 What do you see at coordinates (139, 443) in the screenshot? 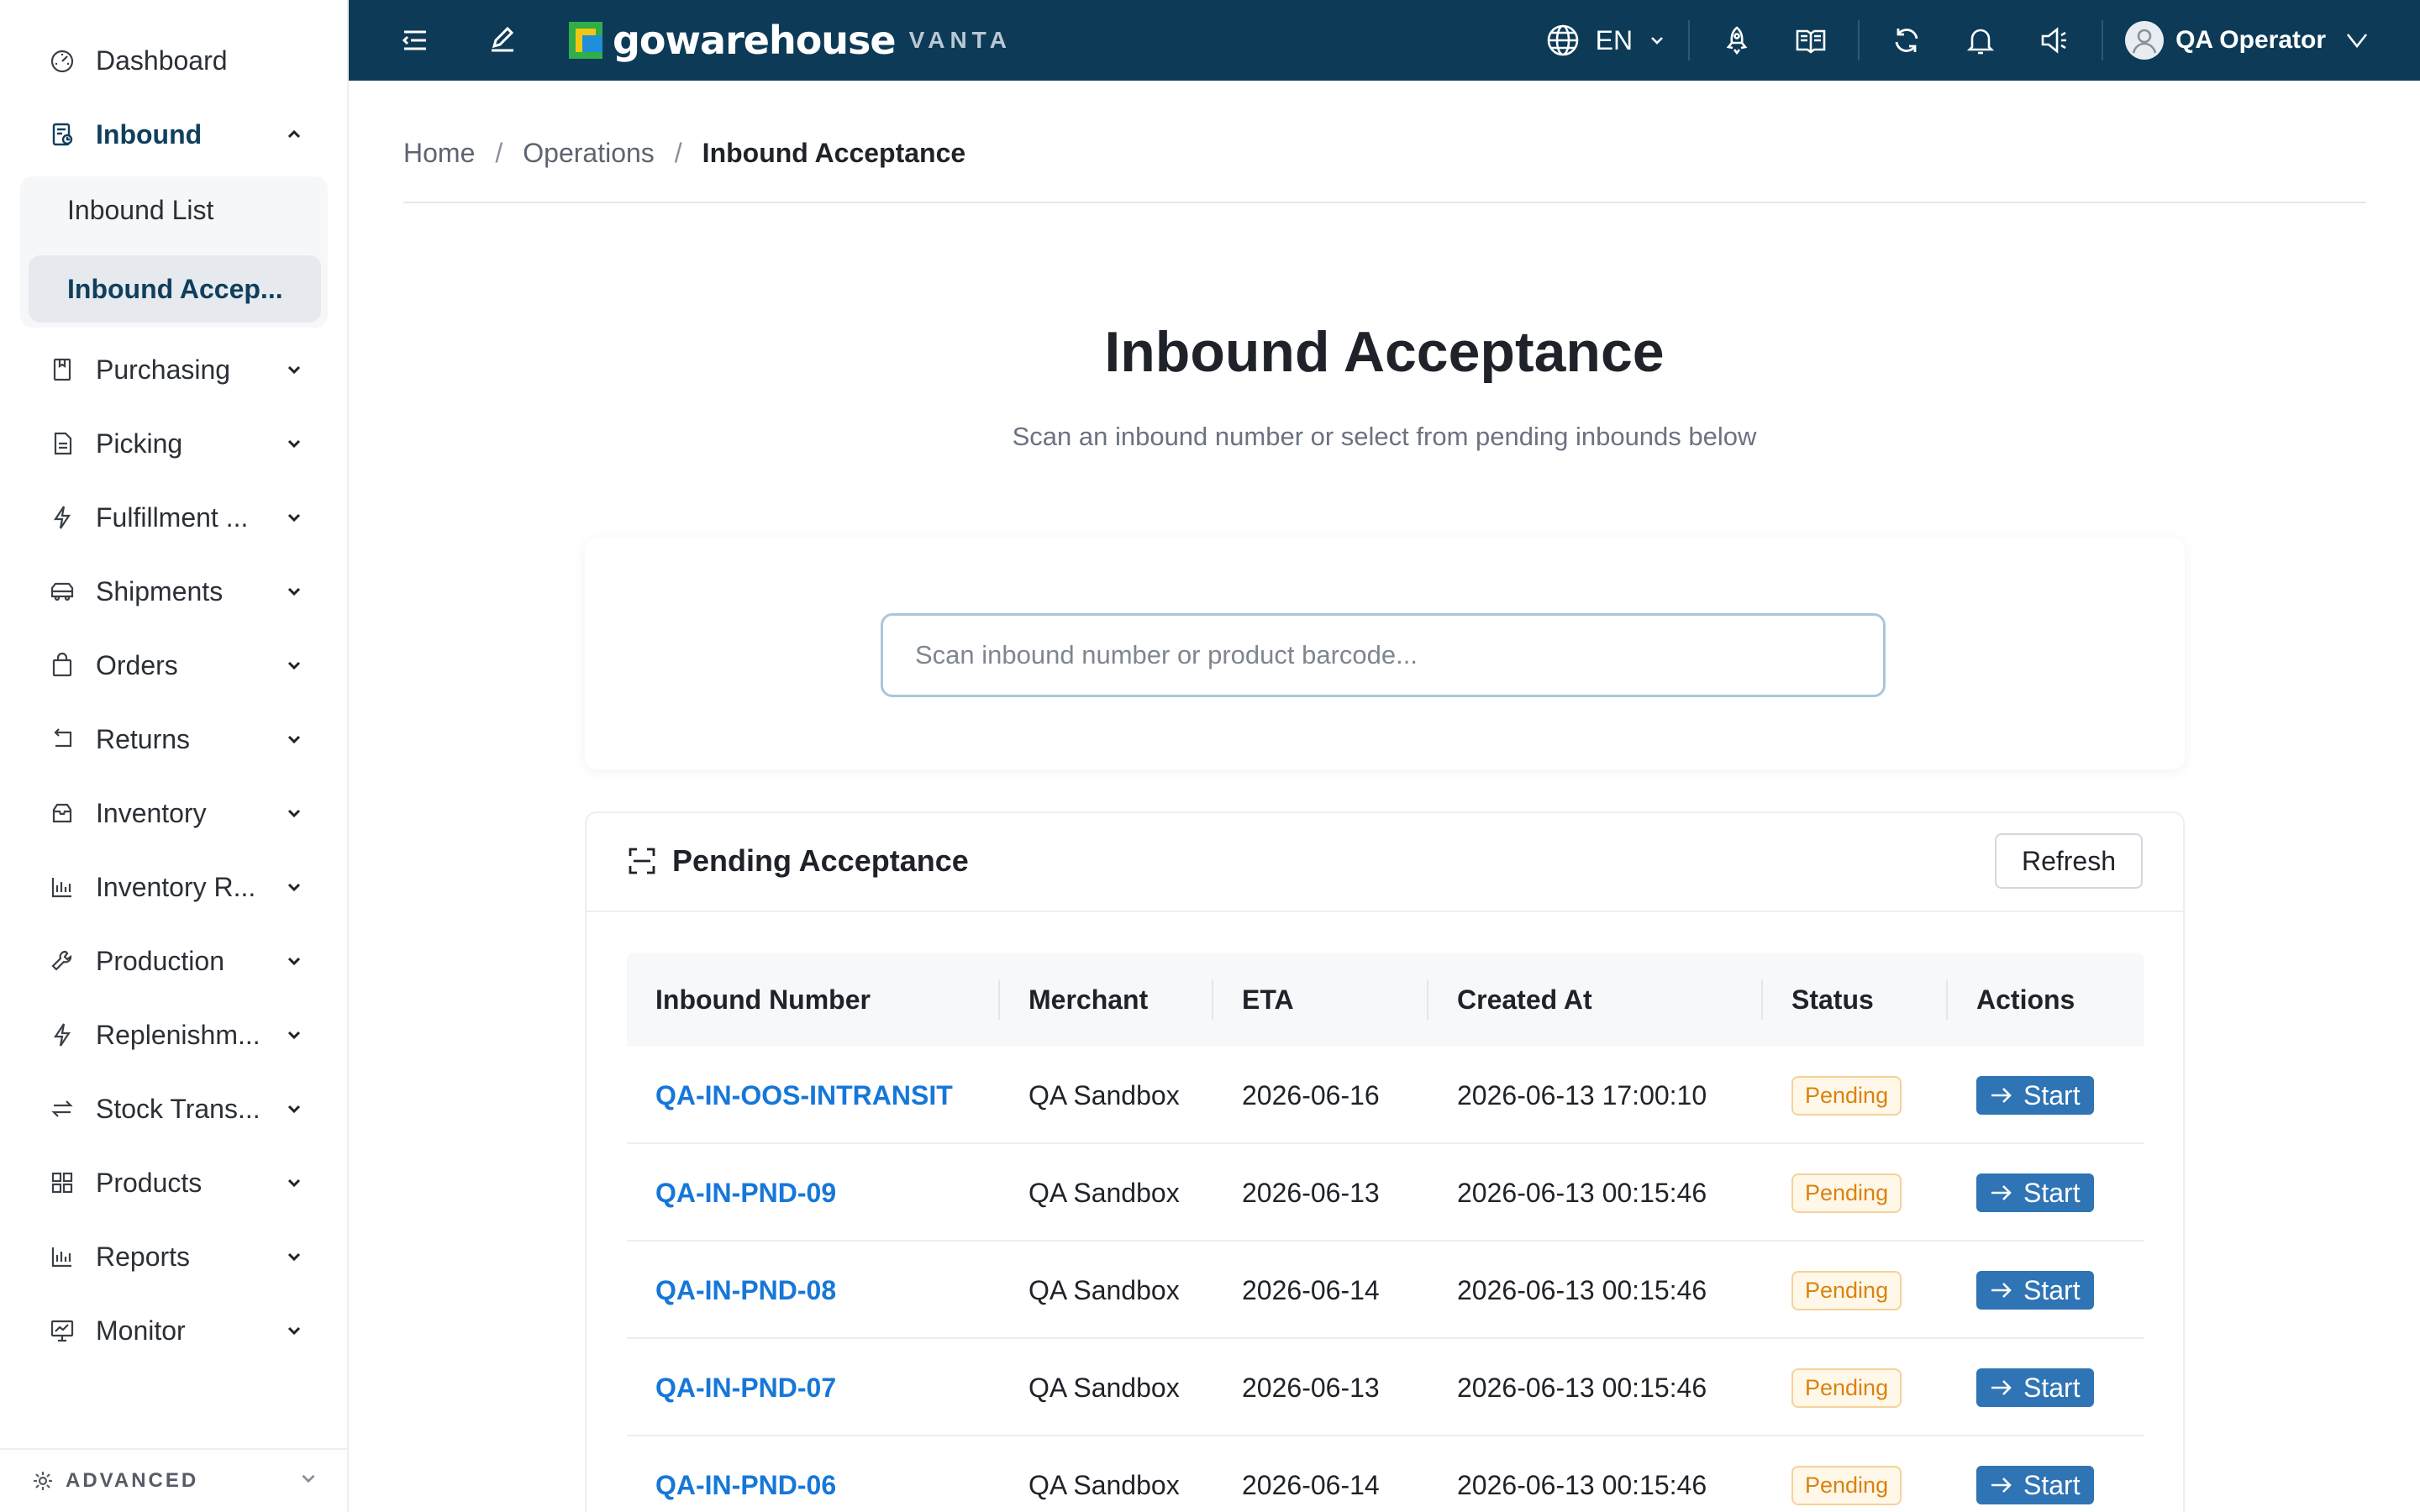
I see `sidebar-item-label: Picking` at bounding box center [139, 443].